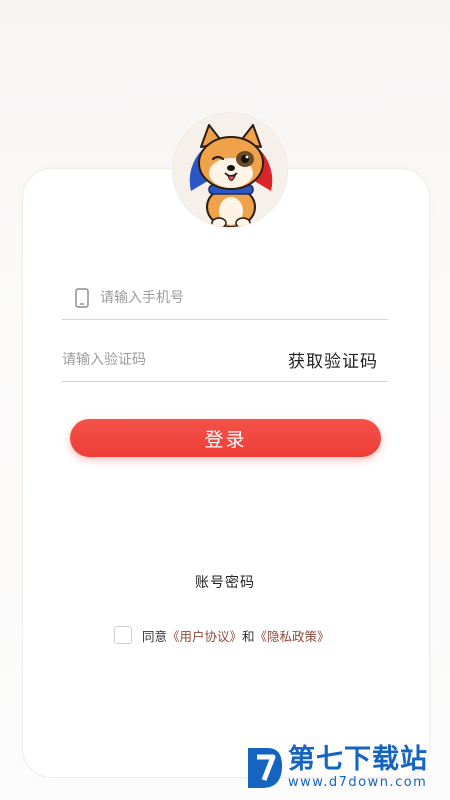 The width and height of the screenshot is (450, 800). I want to click on verification-code-input, so click(175, 359).